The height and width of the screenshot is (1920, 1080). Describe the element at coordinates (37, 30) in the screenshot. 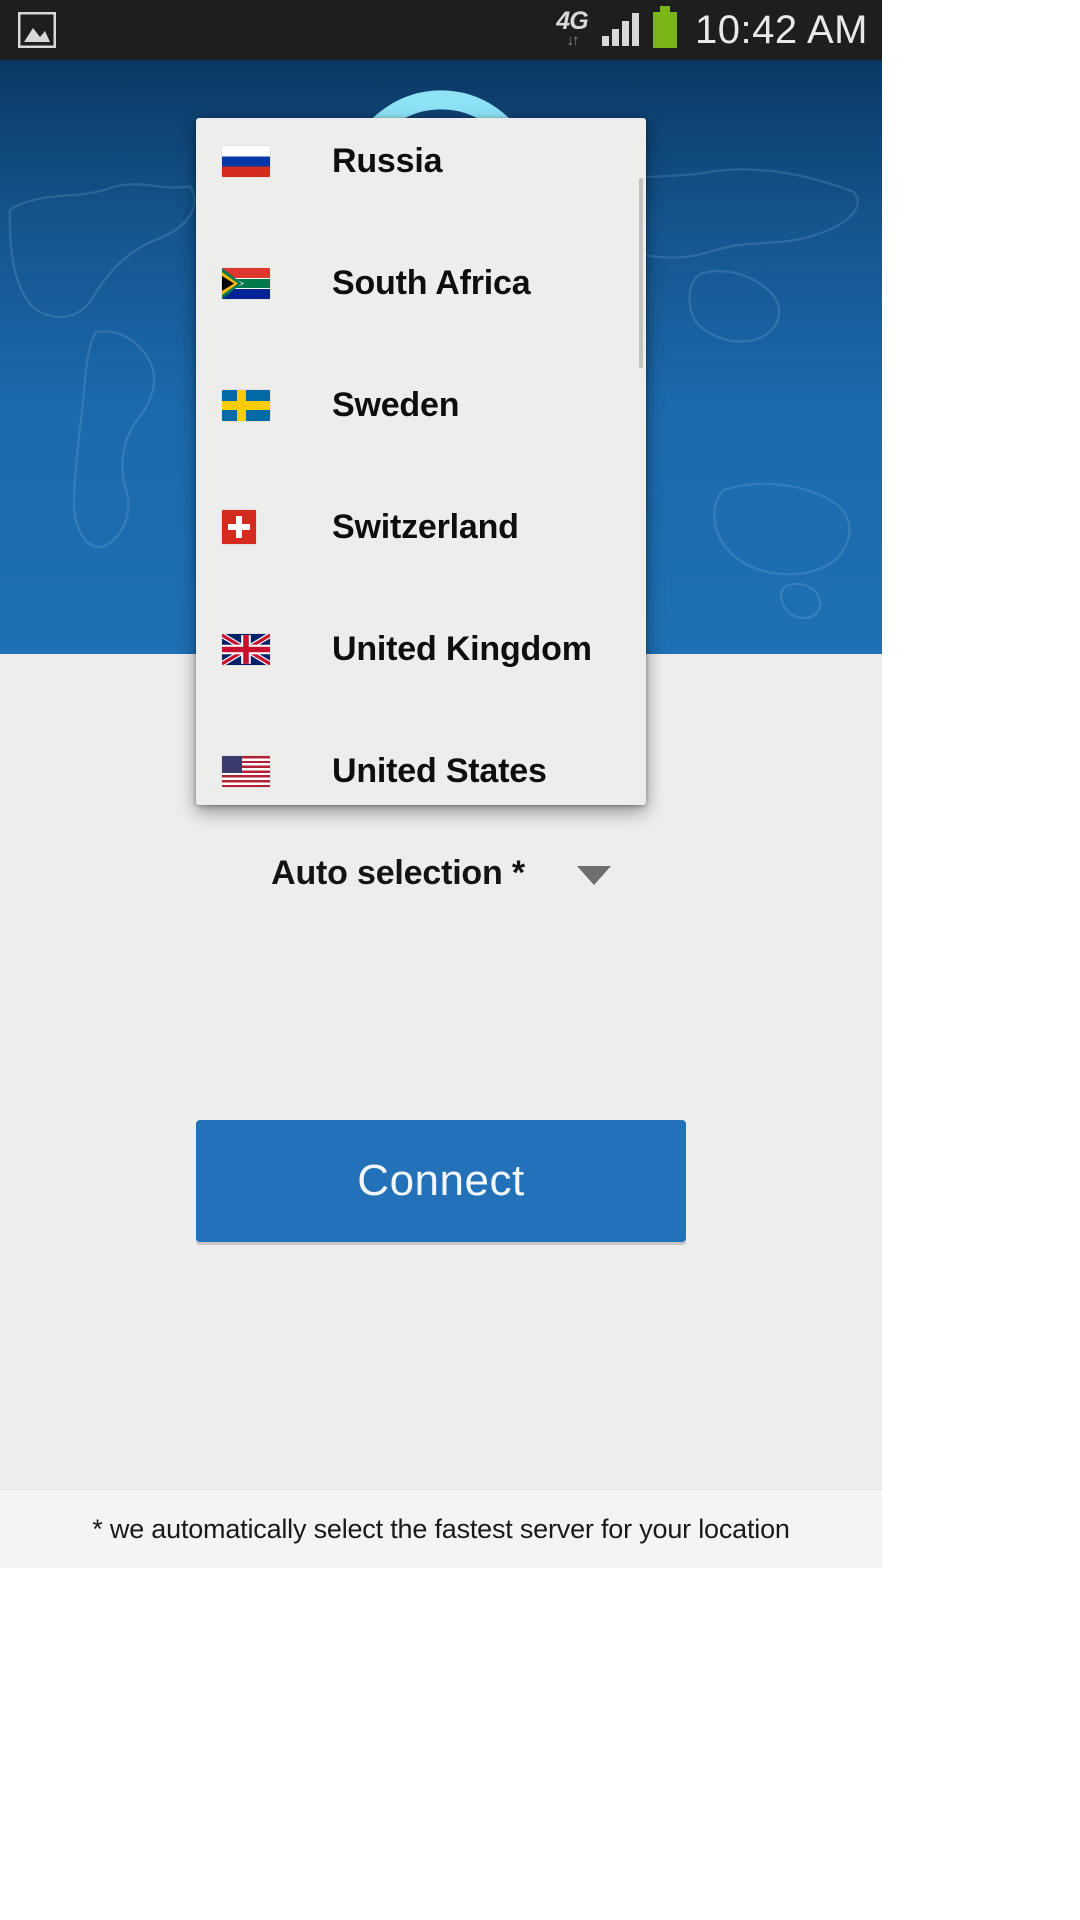

I see `image-icon` at that location.